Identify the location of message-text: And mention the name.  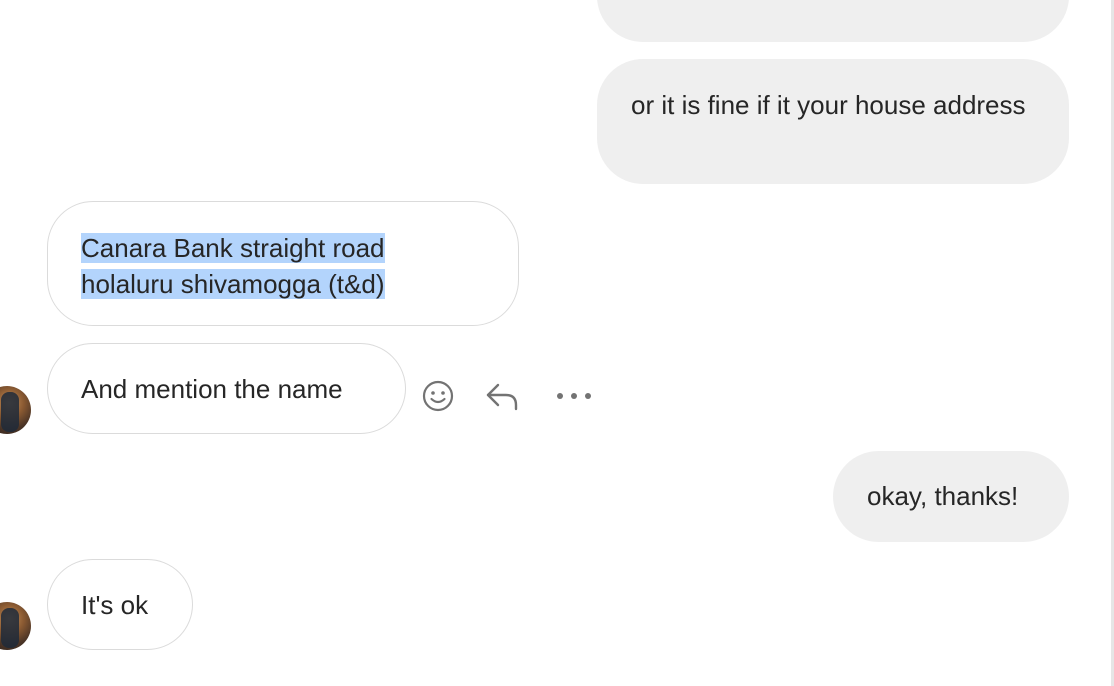
(212, 389).